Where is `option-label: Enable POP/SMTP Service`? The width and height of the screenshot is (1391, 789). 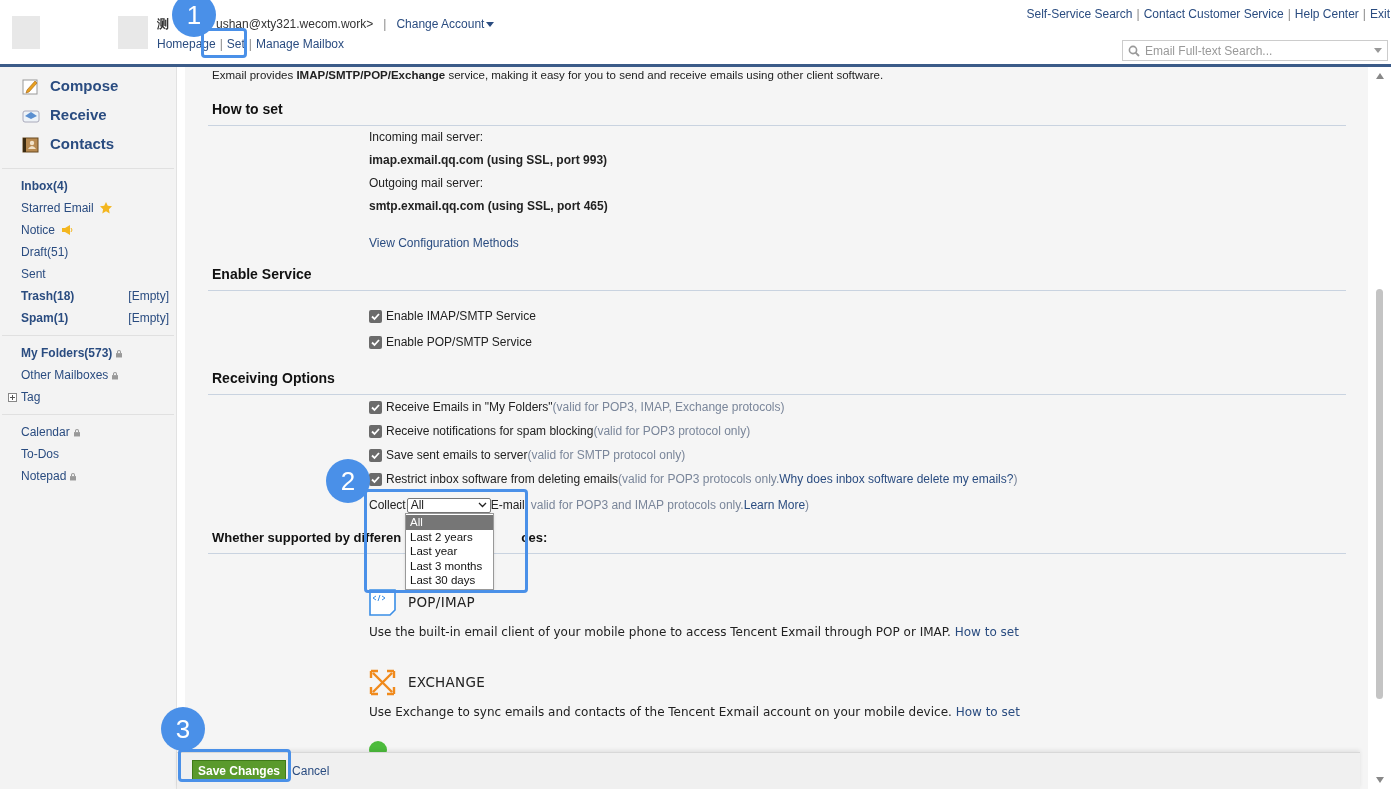 option-label: Enable POP/SMTP Service is located at coordinates (459, 342).